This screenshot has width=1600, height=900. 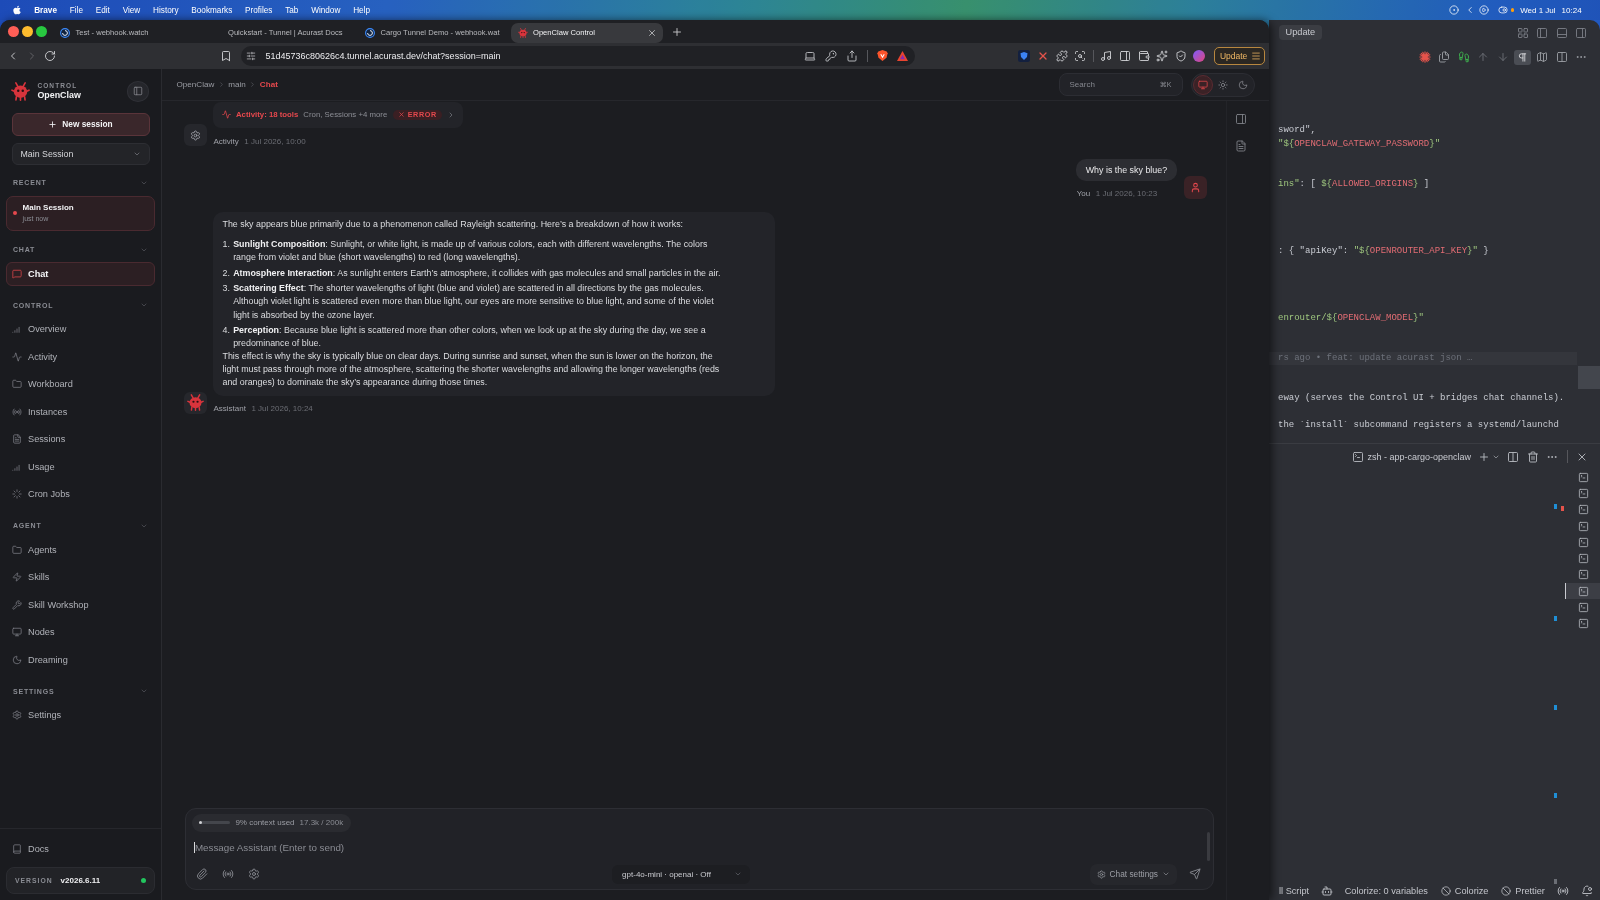 What do you see at coordinates (166, 10) in the screenshot?
I see `menu-item: History` at bounding box center [166, 10].